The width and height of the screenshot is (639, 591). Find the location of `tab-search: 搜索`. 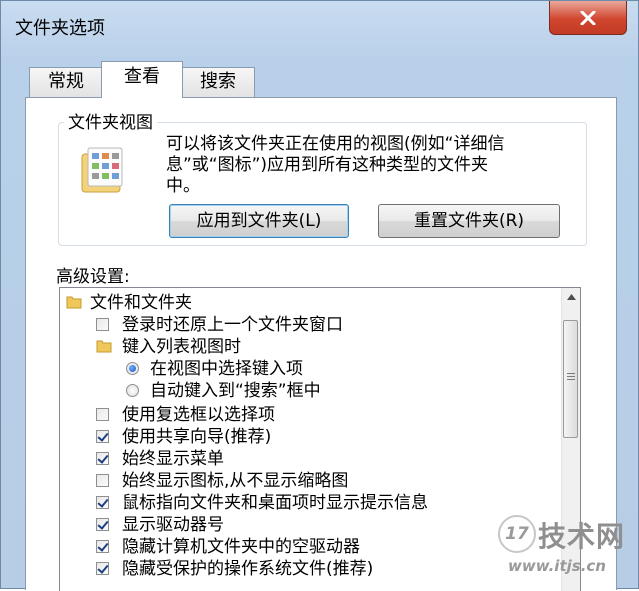

tab-search: 搜索 is located at coordinates (218, 82).